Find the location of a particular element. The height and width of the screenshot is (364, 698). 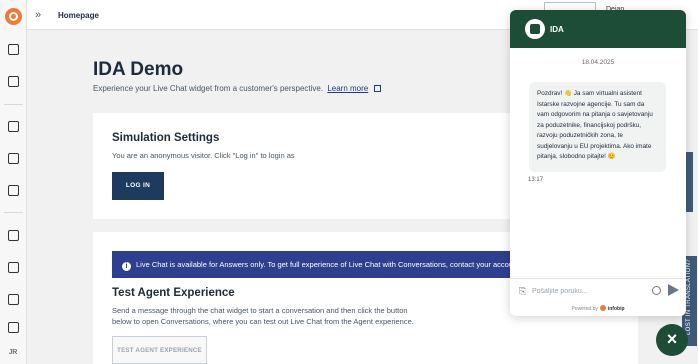

bell-icon is located at coordinates (13, 327).